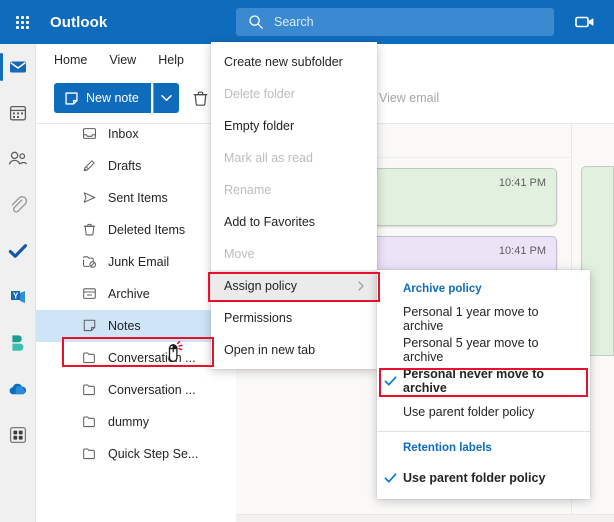 This screenshot has width=614, height=522. What do you see at coordinates (258, 318) in the screenshot?
I see `context-menu-item-label: Permissions` at bounding box center [258, 318].